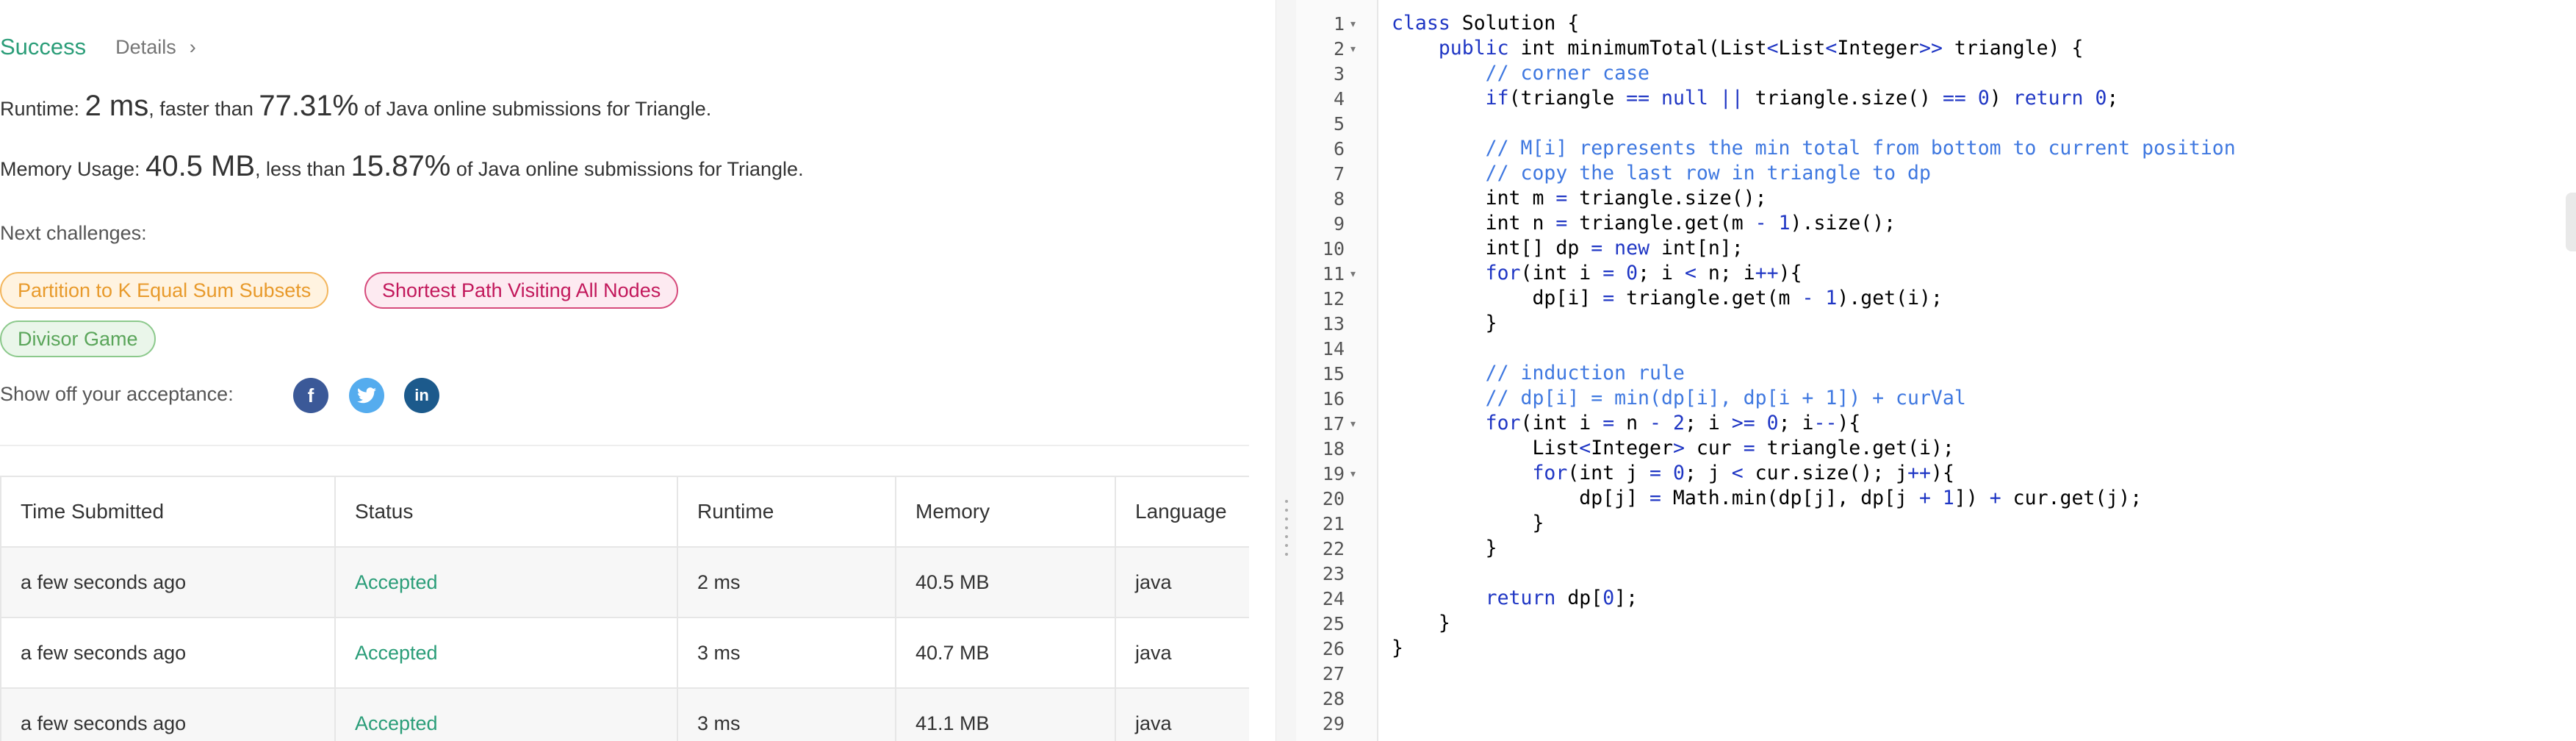  Describe the element at coordinates (1339, 24) in the screenshot. I see `line-number: 1` at that location.